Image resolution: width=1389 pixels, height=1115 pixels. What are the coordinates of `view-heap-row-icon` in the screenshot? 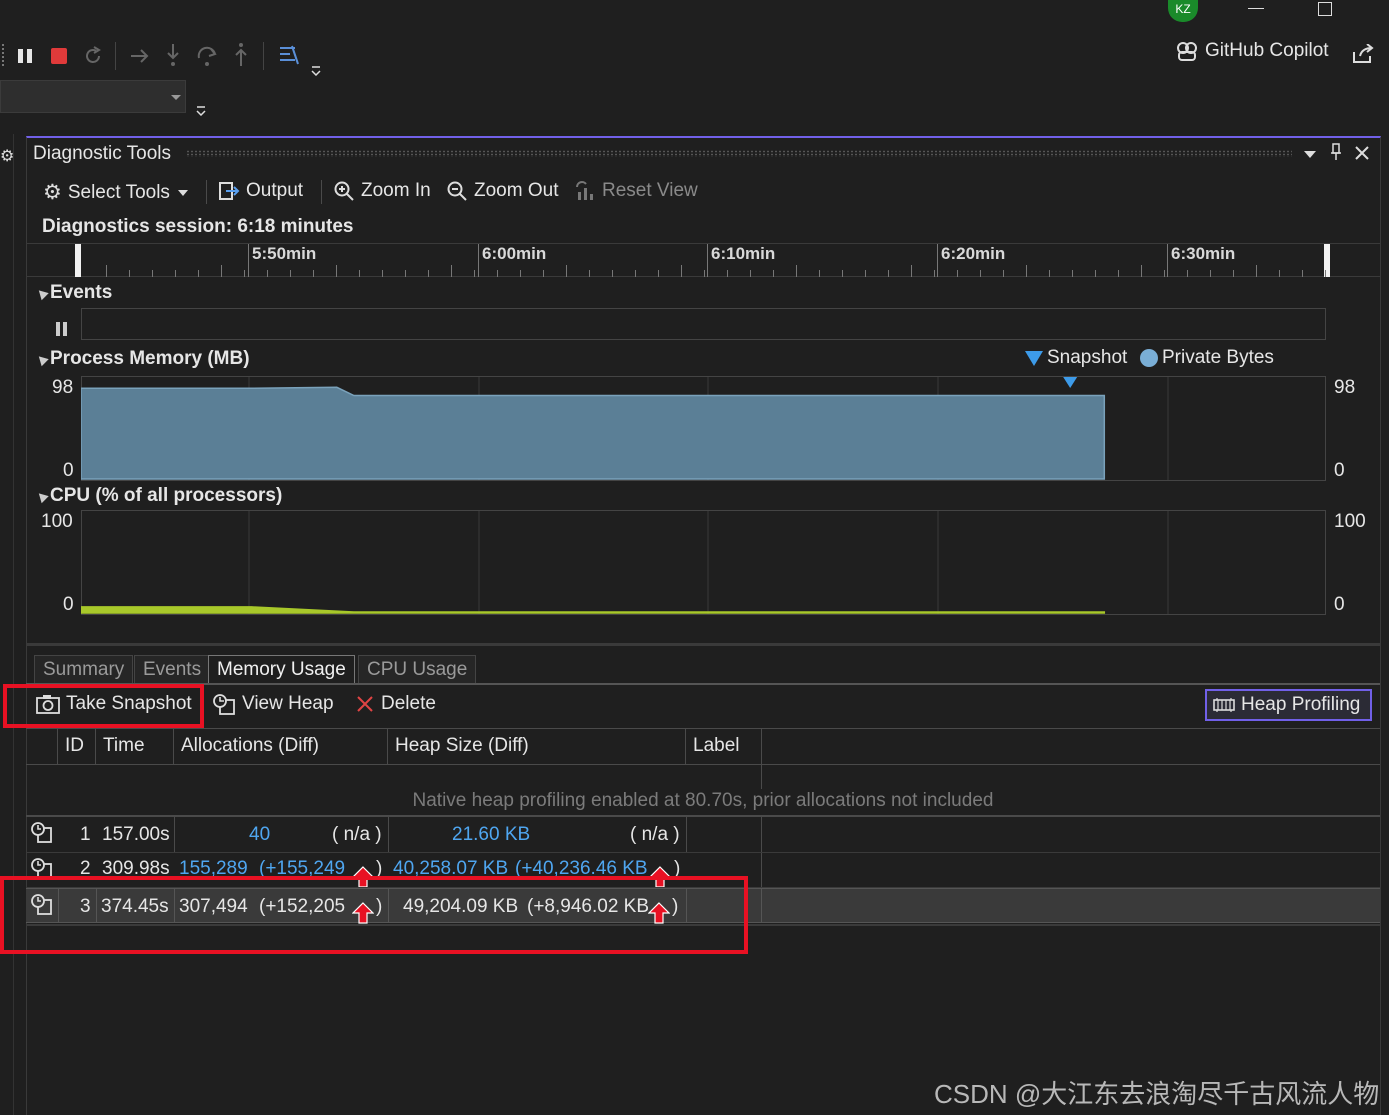 It's located at (42, 836).